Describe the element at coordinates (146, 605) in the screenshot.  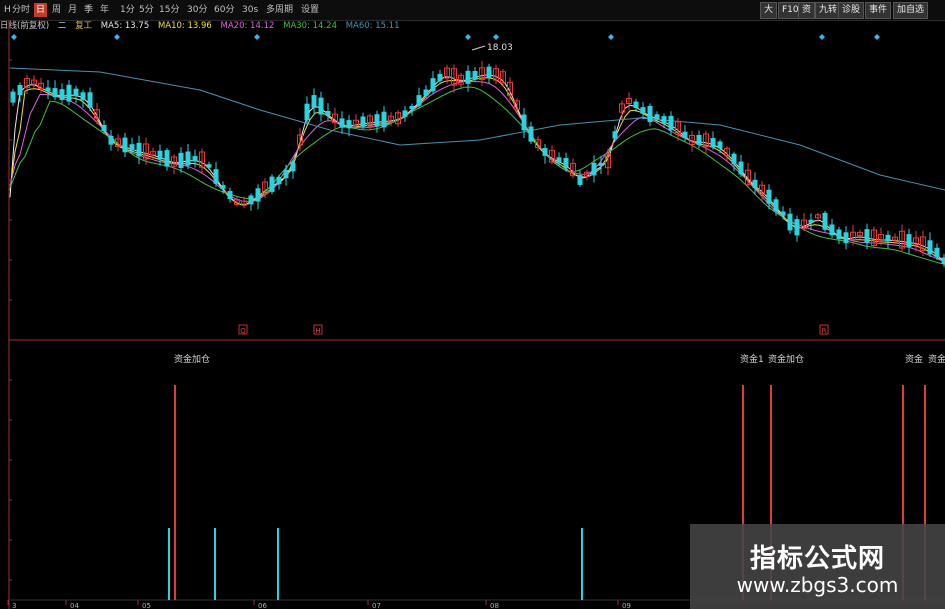
I see `x-tick-label: 05` at that location.